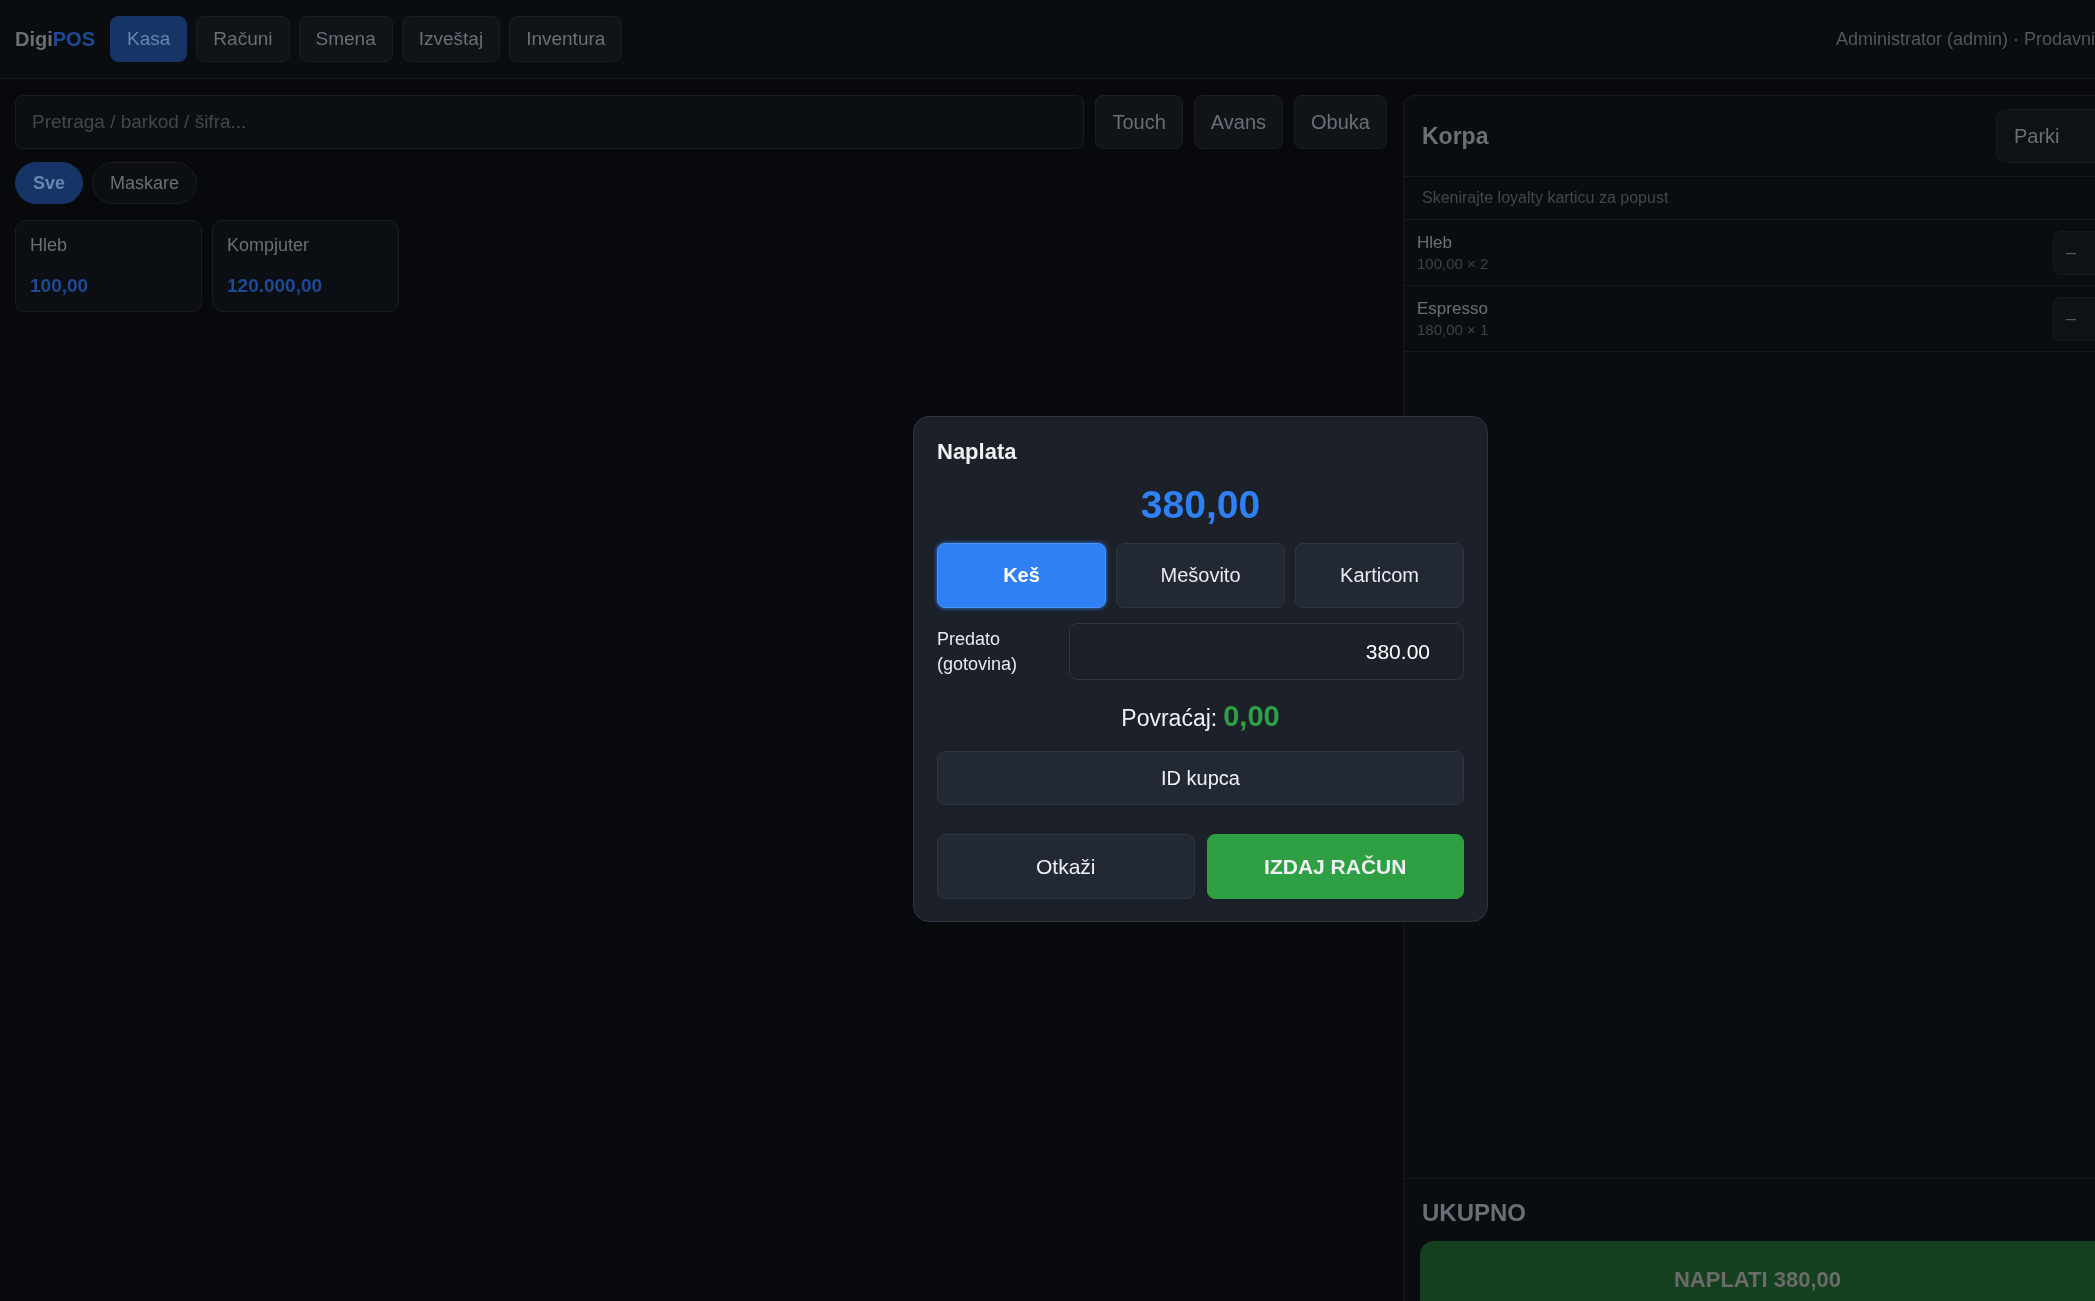 Image resolution: width=2095 pixels, height=1301 pixels. What do you see at coordinates (1238, 122) in the screenshot?
I see `toolbar-button: Avans` at bounding box center [1238, 122].